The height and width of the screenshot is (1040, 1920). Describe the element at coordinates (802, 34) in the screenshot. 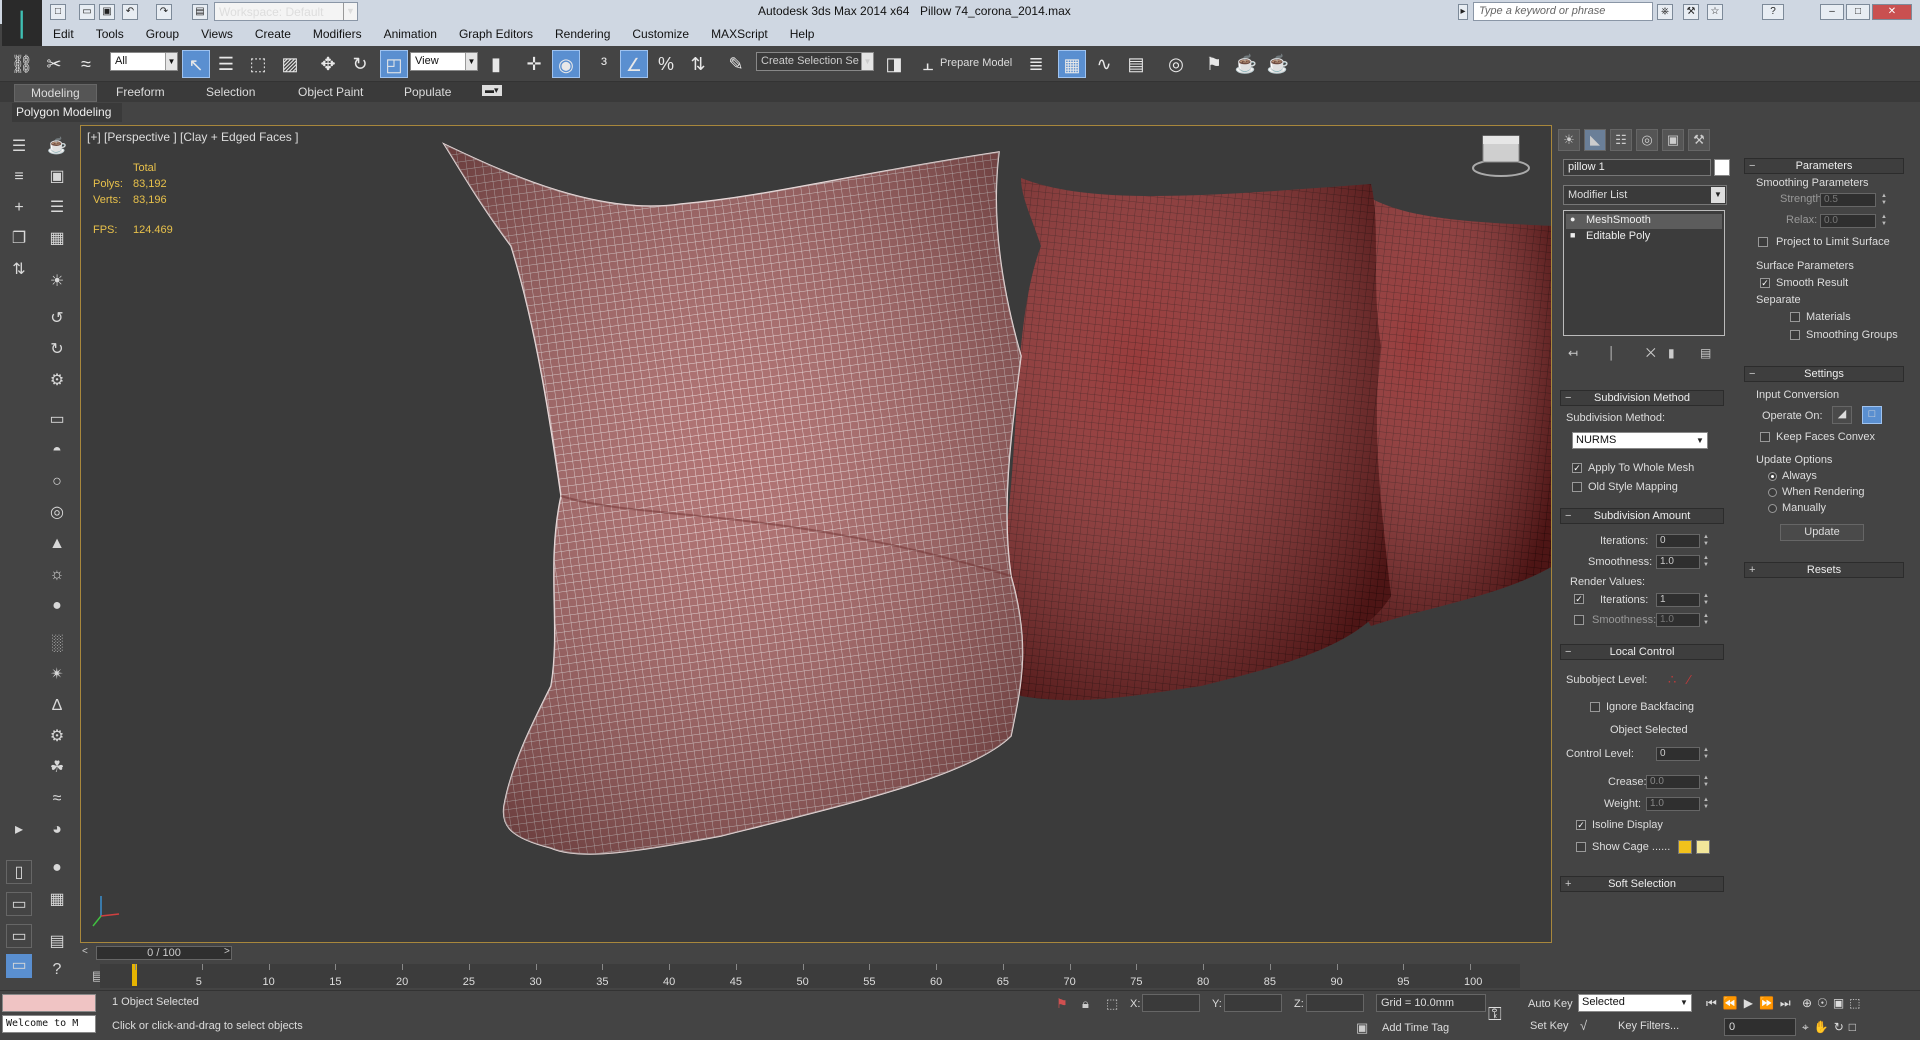

I see `menu-item-help: Help` at that location.